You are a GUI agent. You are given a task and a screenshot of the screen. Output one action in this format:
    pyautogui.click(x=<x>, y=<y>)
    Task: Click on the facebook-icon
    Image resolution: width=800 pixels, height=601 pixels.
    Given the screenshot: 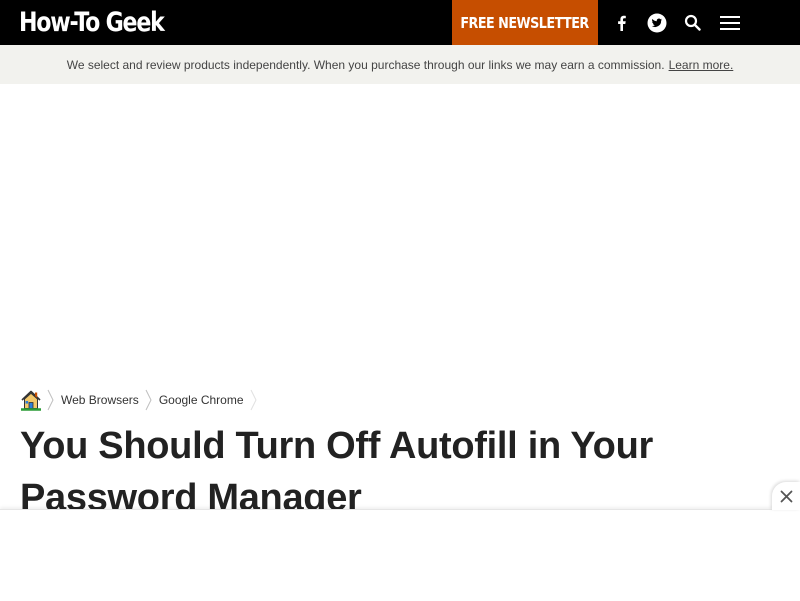 What is the action you would take?
    pyautogui.click(x=621, y=22)
    